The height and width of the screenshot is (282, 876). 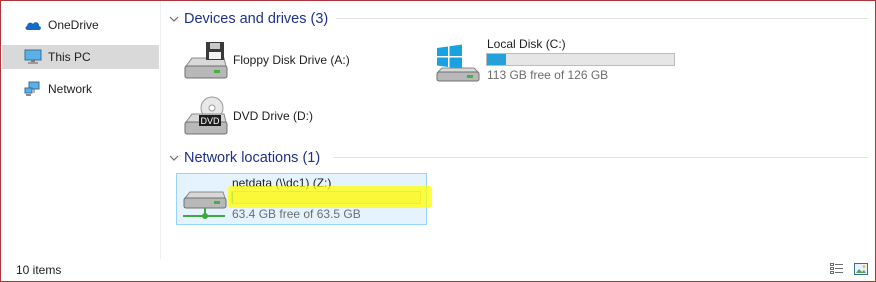 What do you see at coordinates (256, 19) in the screenshot?
I see `group-title: Devices and drives (3)` at bounding box center [256, 19].